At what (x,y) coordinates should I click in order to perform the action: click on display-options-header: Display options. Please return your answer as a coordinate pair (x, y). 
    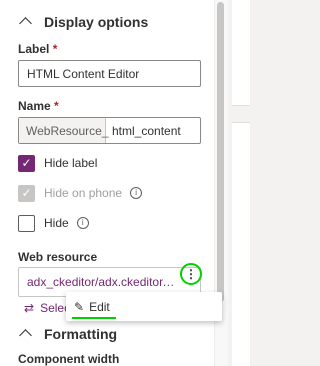
    Looking at the image, I should click on (107, 22).